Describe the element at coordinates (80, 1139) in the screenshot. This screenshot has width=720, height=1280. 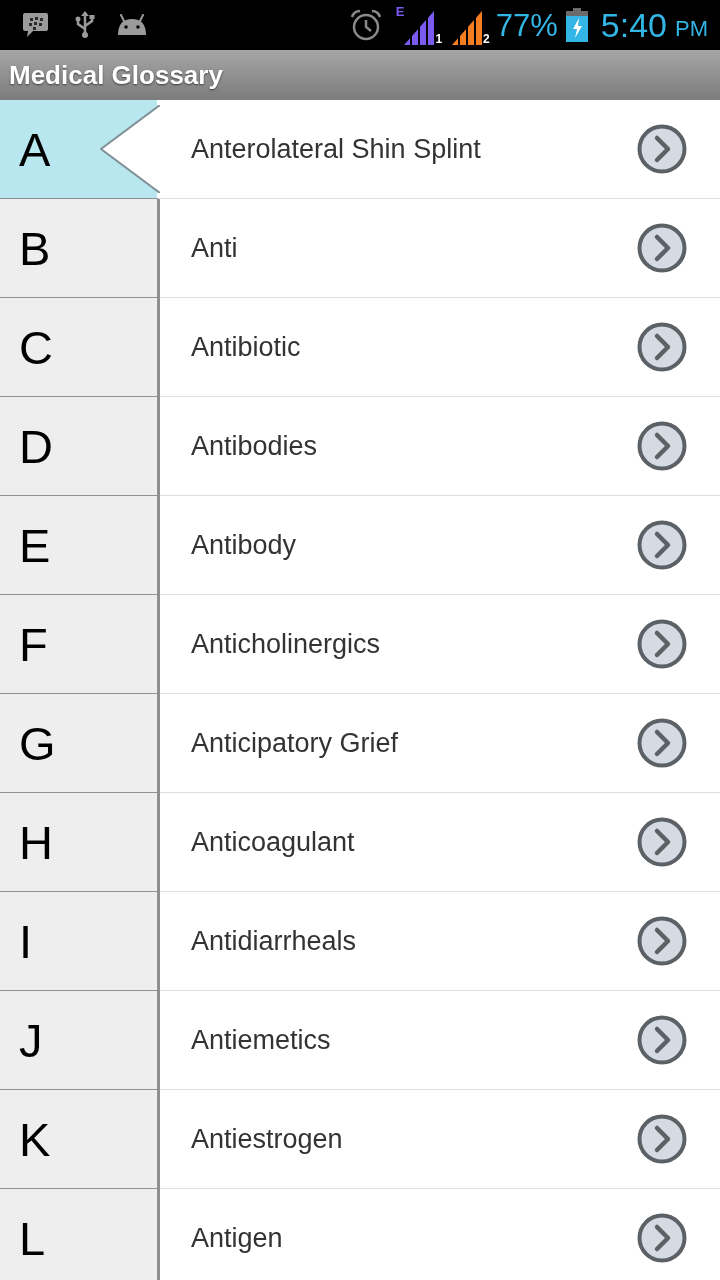
I see `index-letter-tab: K` at that location.